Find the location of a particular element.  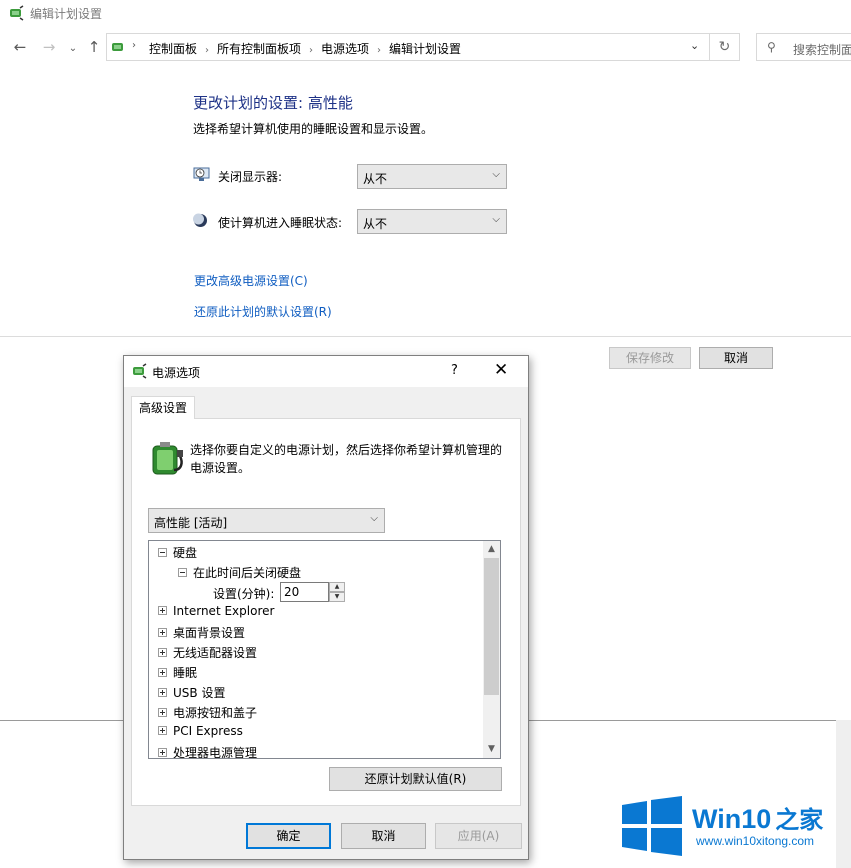

search-placeholder: 搜索控制面 is located at coordinates (822, 50).